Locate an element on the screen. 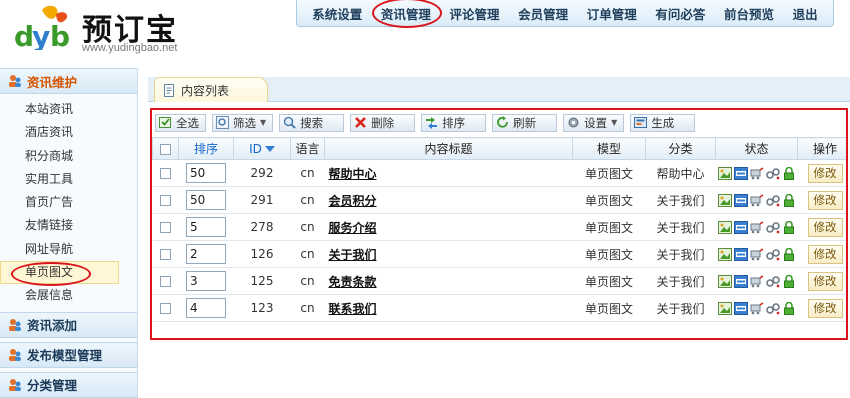 The height and width of the screenshot is (398, 850). row-action-cell: 修改 is located at coordinates (821, 227).